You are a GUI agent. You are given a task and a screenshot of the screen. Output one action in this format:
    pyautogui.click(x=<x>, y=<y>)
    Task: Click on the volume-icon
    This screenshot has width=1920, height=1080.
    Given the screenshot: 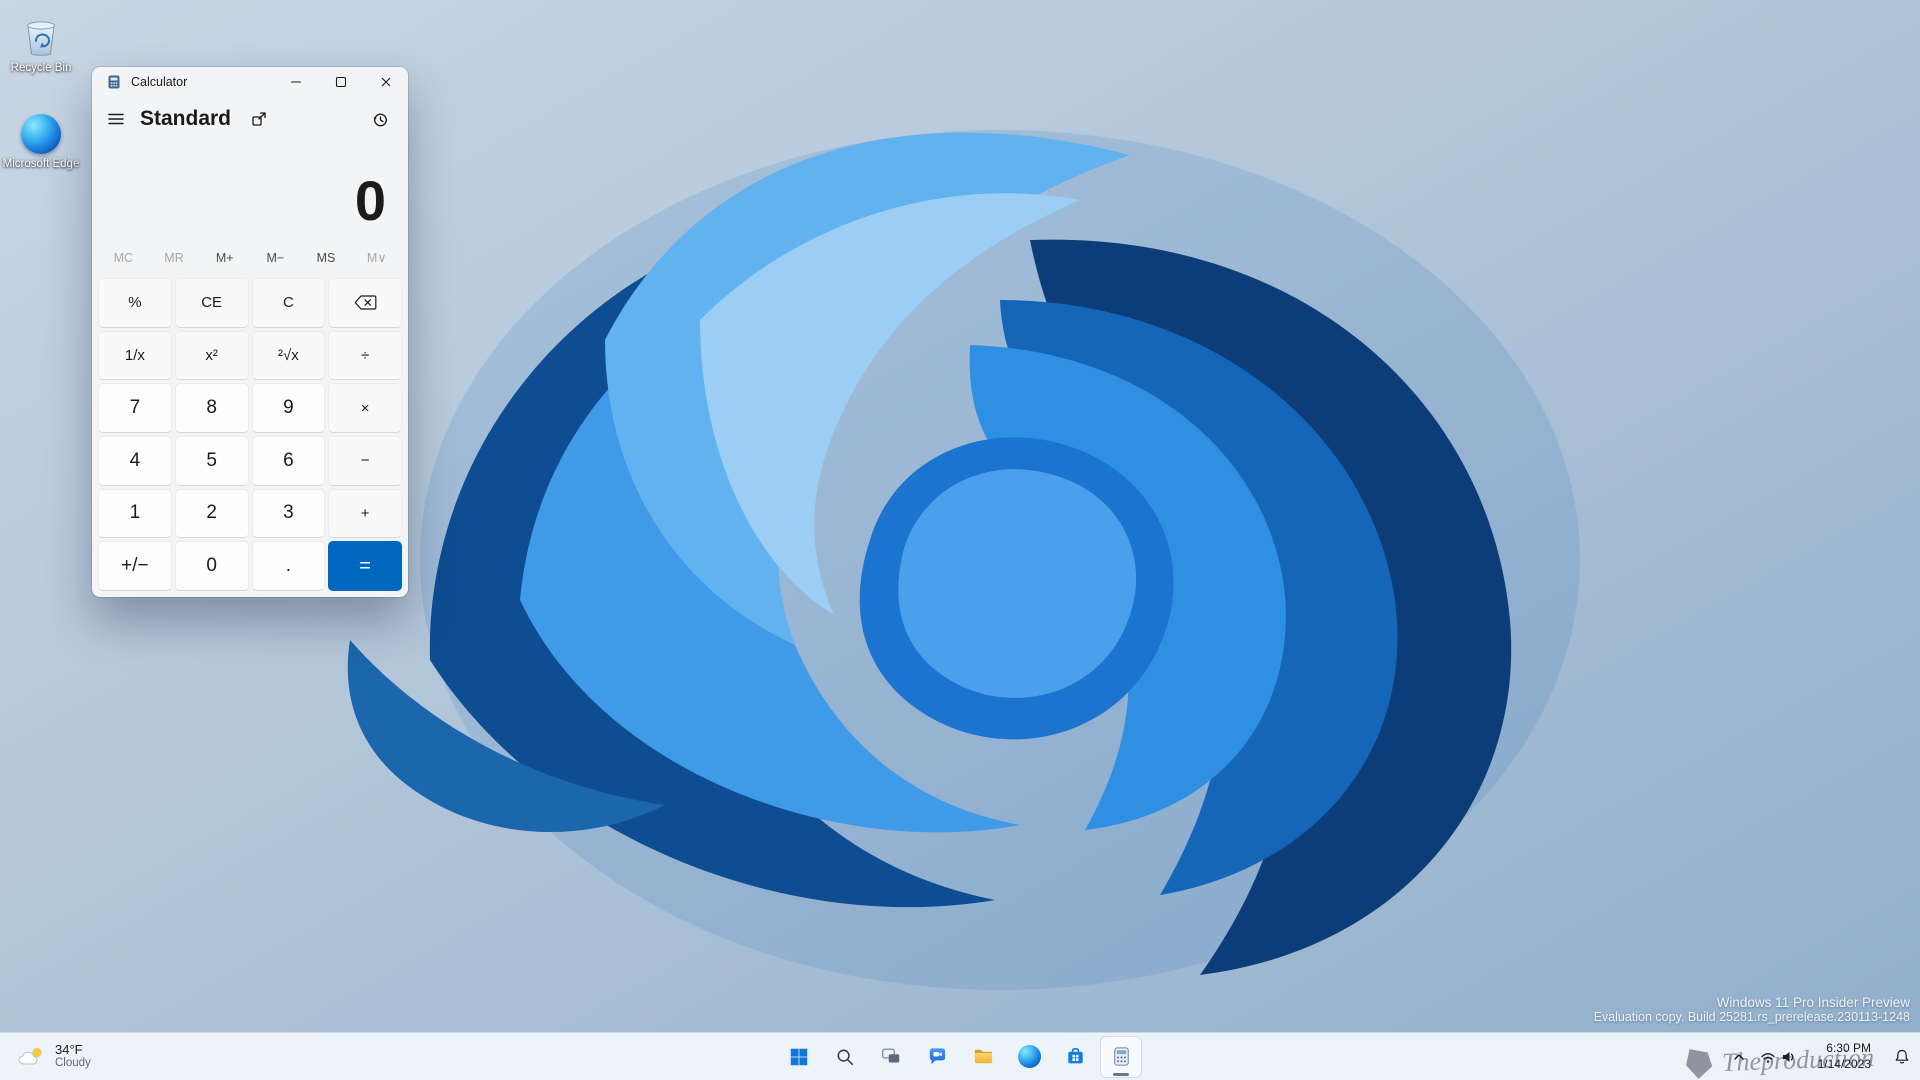 What is the action you would take?
    pyautogui.click(x=1788, y=1056)
    